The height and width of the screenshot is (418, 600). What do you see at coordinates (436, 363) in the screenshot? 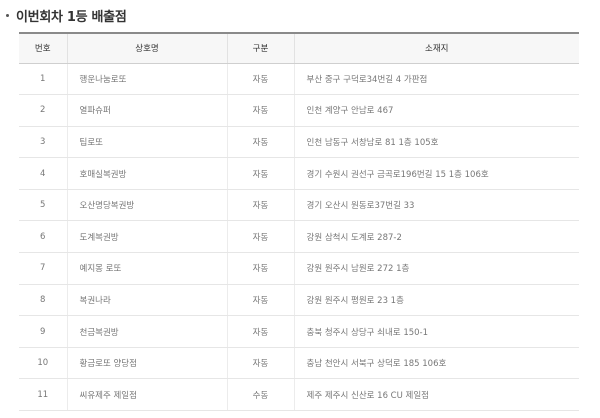
I see `cell-address: 충남 천안시 서북구 상덕로 185 106호` at bounding box center [436, 363].